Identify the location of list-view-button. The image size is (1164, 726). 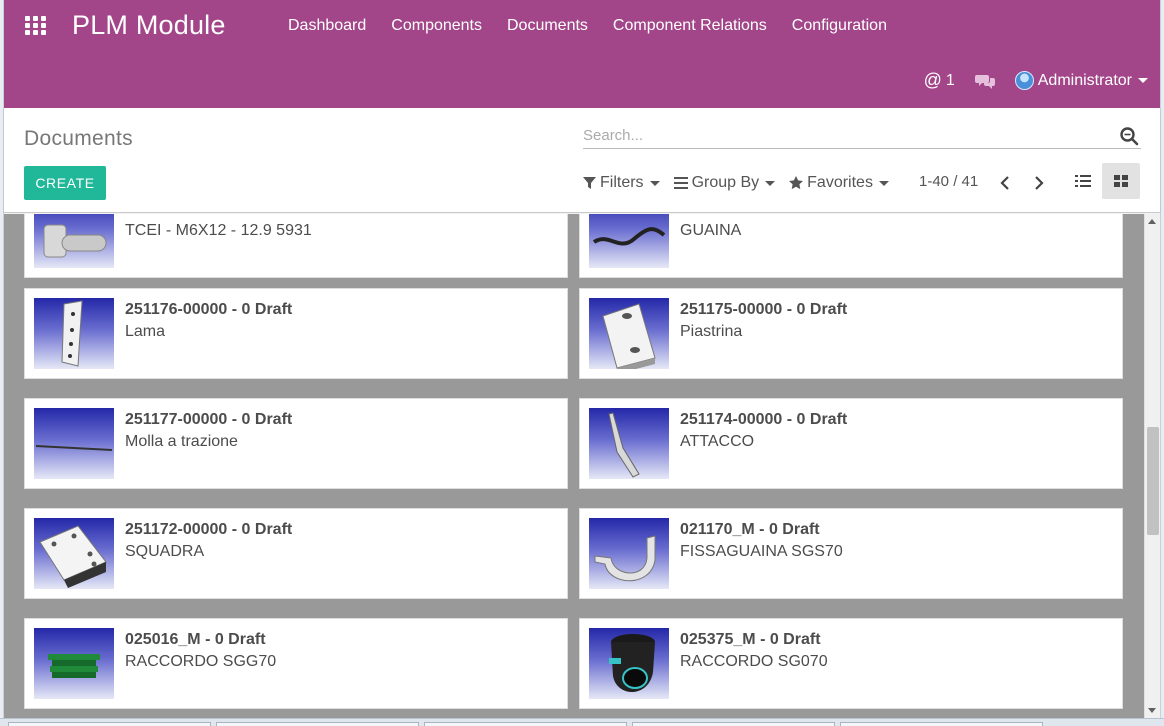
(1083, 181).